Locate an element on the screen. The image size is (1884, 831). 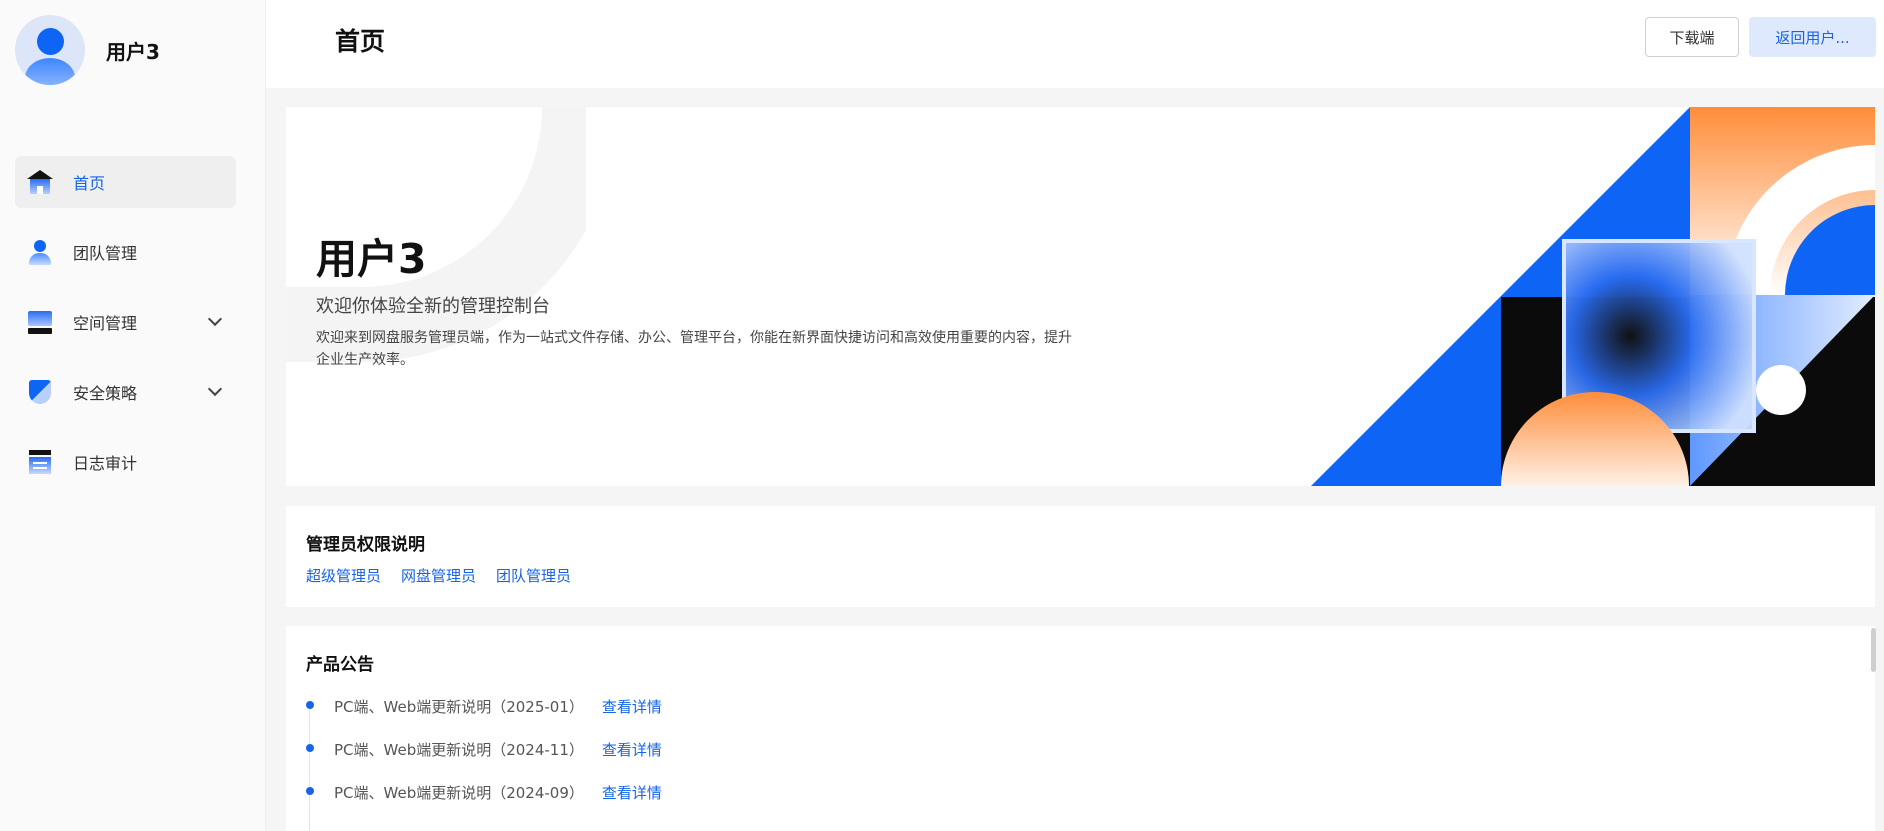
list-item: PC端、Web端更新说明（2024-09） 查看详情 is located at coordinates (484, 803).